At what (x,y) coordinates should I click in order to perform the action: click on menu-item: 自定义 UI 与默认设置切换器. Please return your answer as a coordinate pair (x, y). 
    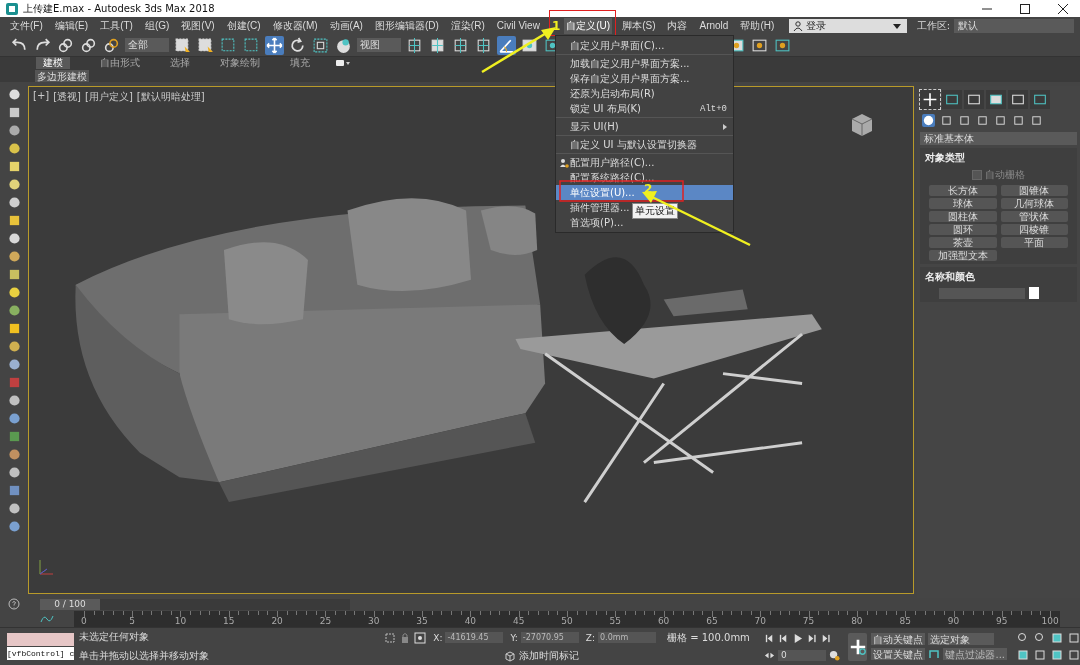
    Looking at the image, I should click on (633, 144).